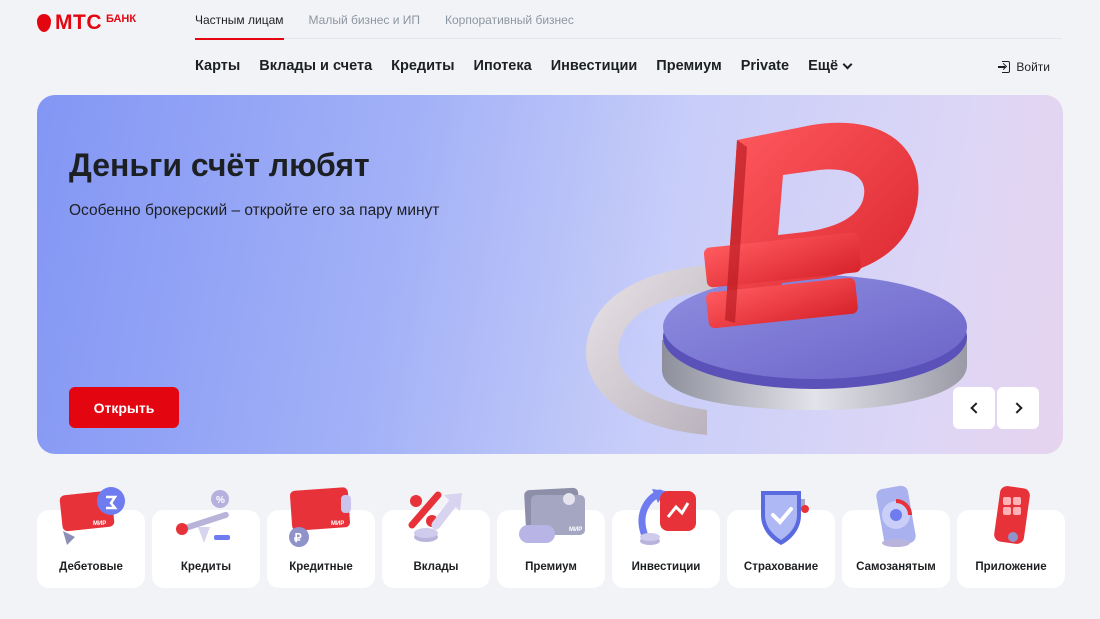 This screenshot has height=619, width=1100. I want to click on next-slide-button, so click(1018, 408).